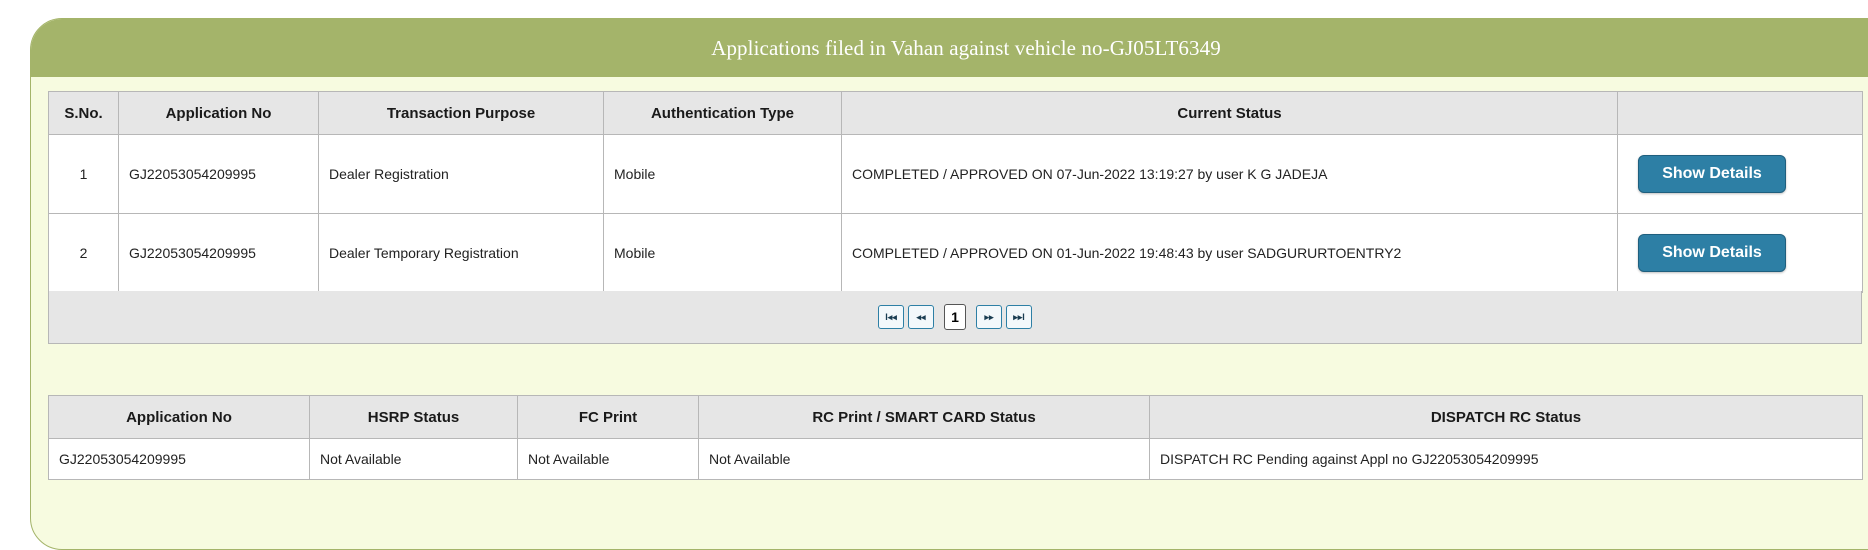 This screenshot has height=550, width=1868. What do you see at coordinates (461, 253) in the screenshot?
I see `cell-transaction-purpose: Dealer Temporary Registration` at bounding box center [461, 253].